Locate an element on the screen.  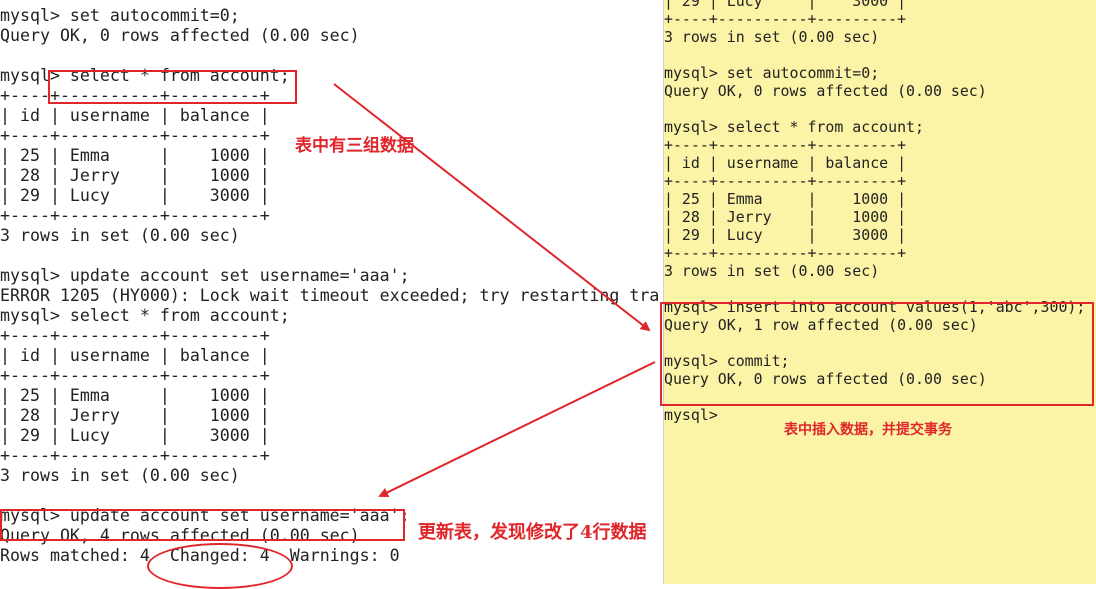
note-three-rows: 表中有三组数据 is located at coordinates (354, 146).